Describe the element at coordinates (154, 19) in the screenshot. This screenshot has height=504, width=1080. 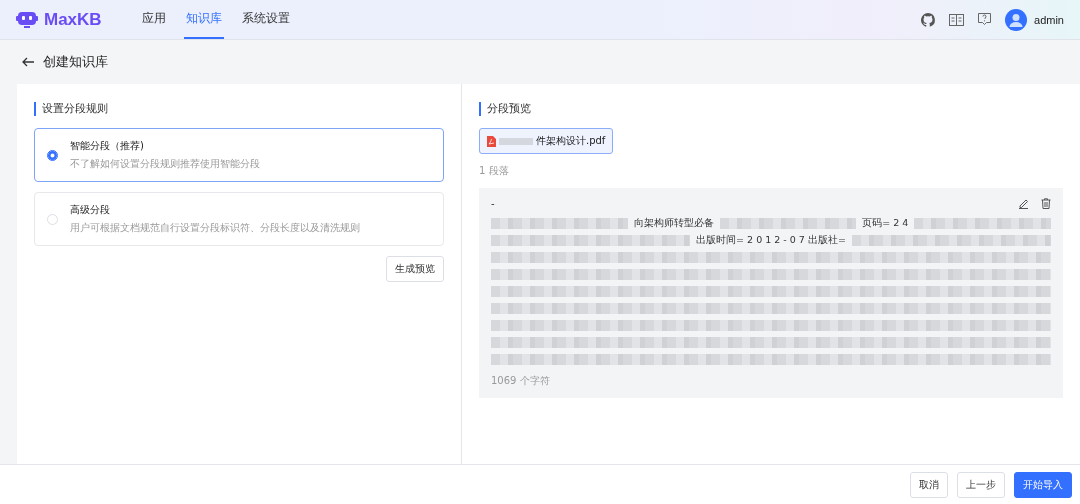
I see `nav-tab: 应用` at that location.